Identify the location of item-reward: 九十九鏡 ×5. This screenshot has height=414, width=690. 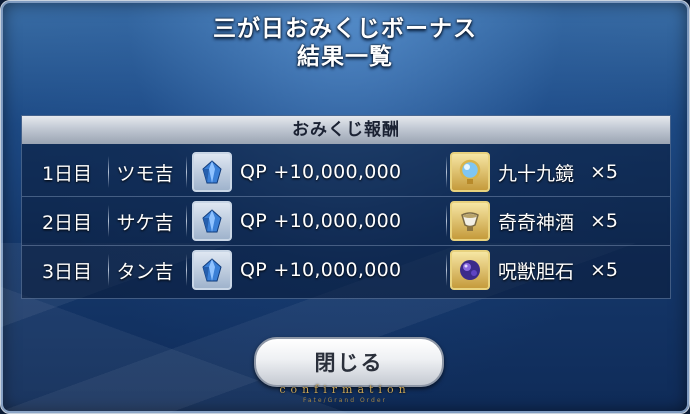
(557, 172).